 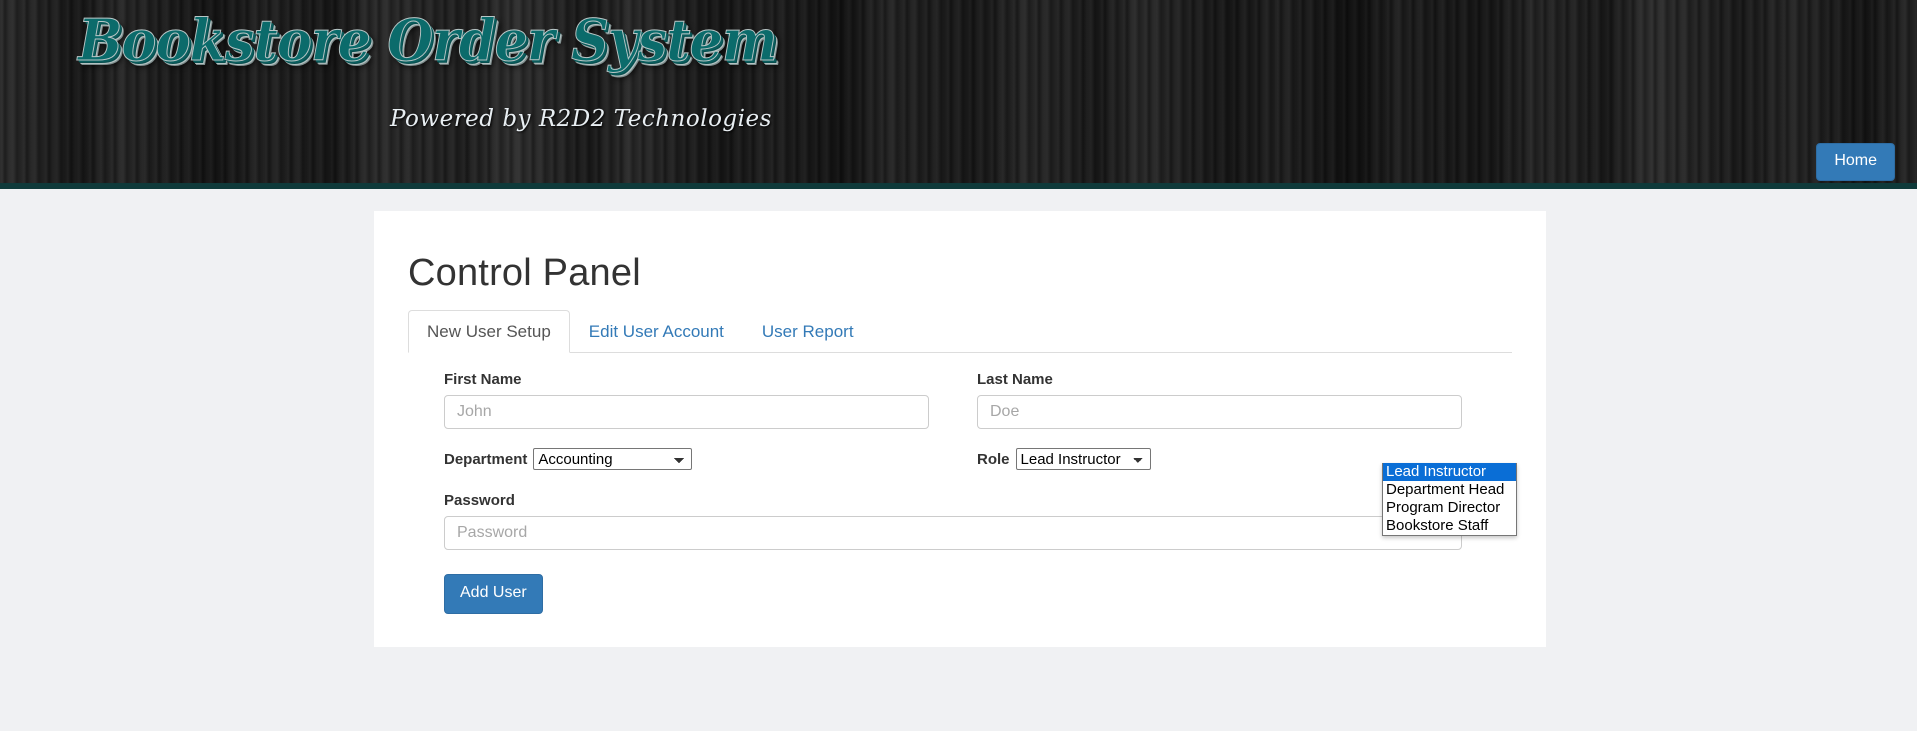 I want to click on last-name-input, so click(x=1219, y=412).